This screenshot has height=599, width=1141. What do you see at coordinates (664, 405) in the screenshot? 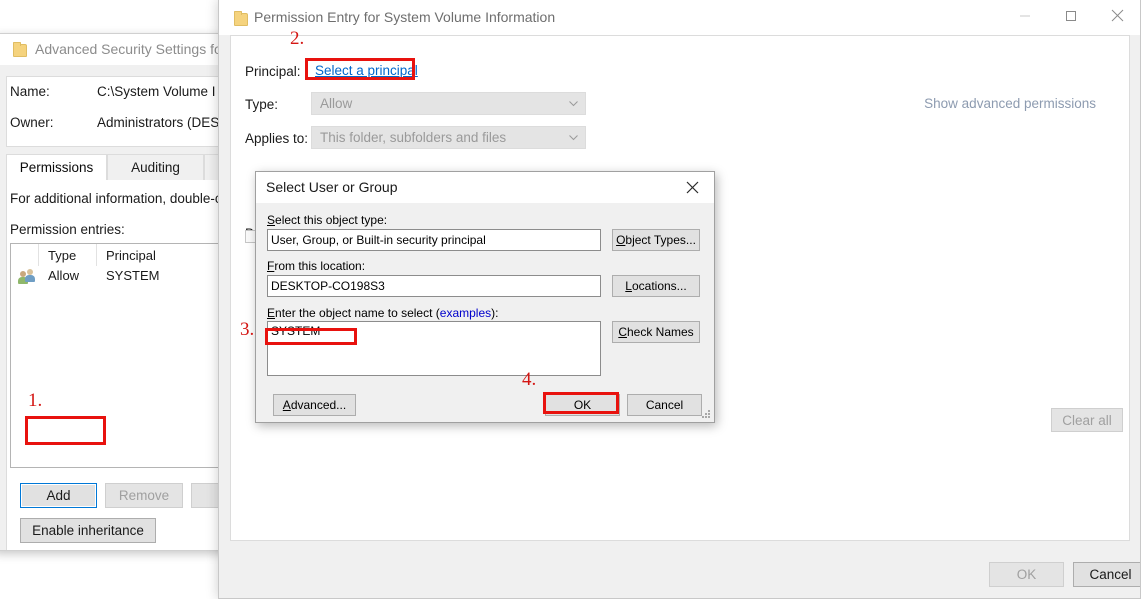
I see `select-user-cancel-button: Cancel` at bounding box center [664, 405].